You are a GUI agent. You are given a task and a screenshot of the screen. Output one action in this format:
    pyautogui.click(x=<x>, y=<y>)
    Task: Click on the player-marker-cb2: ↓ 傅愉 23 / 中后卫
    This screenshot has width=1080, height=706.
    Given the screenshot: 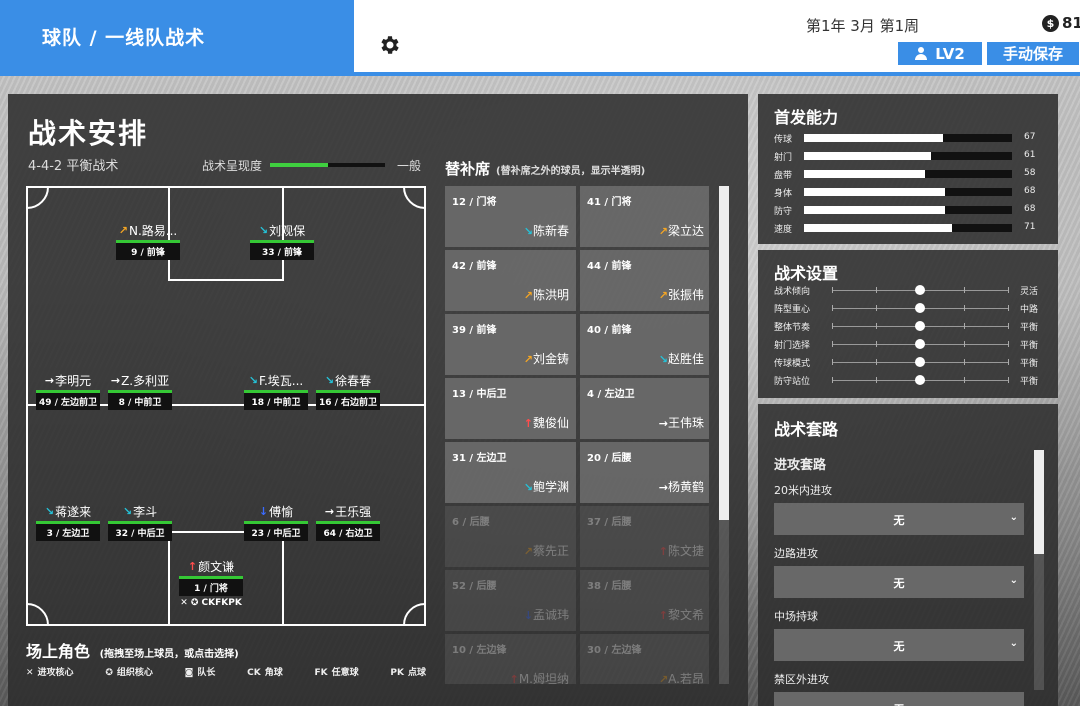 What is the action you would take?
    pyautogui.click(x=276, y=522)
    